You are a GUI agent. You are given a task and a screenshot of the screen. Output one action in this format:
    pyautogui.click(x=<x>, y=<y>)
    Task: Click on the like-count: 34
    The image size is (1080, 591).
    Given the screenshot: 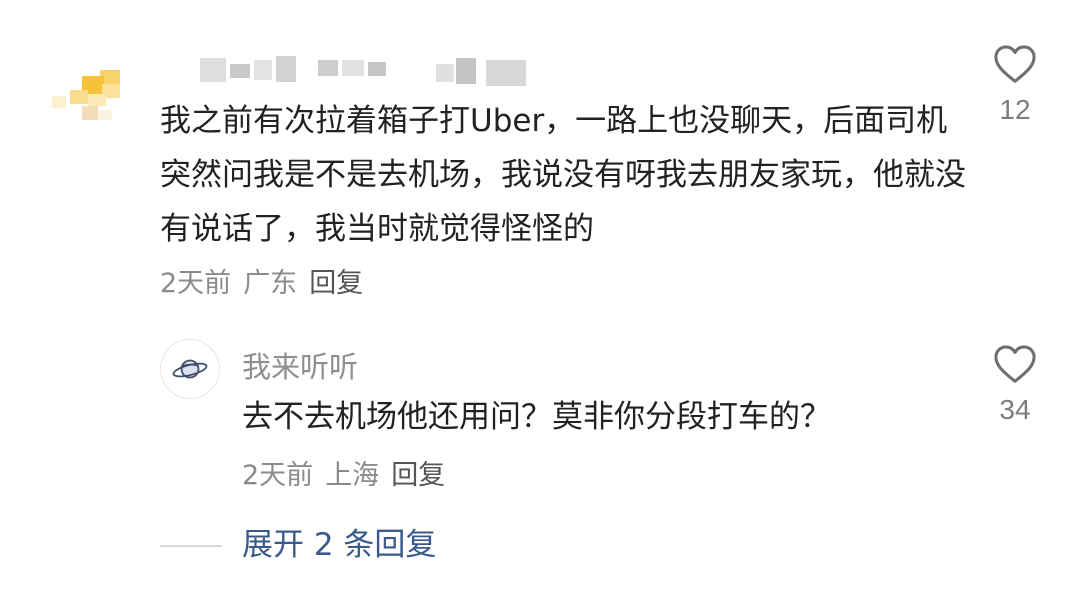 What is the action you would take?
    pyautogui.click(x=1015, y=409)
    